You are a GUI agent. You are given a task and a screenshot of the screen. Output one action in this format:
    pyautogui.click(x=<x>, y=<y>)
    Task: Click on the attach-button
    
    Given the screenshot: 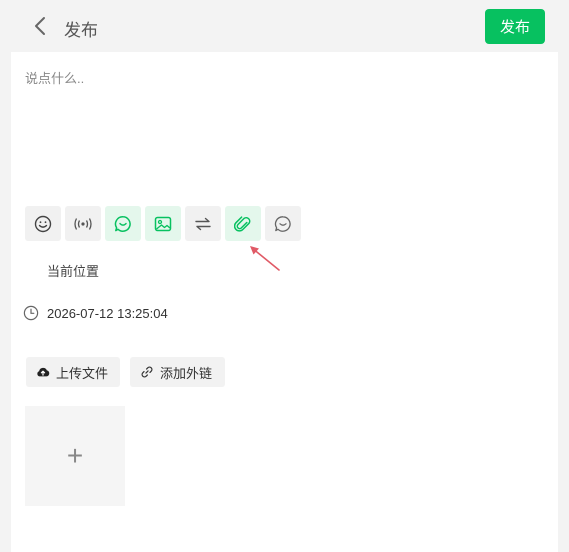 What is the action you would take?
    pyautogui.click(x=243, y=223)
    